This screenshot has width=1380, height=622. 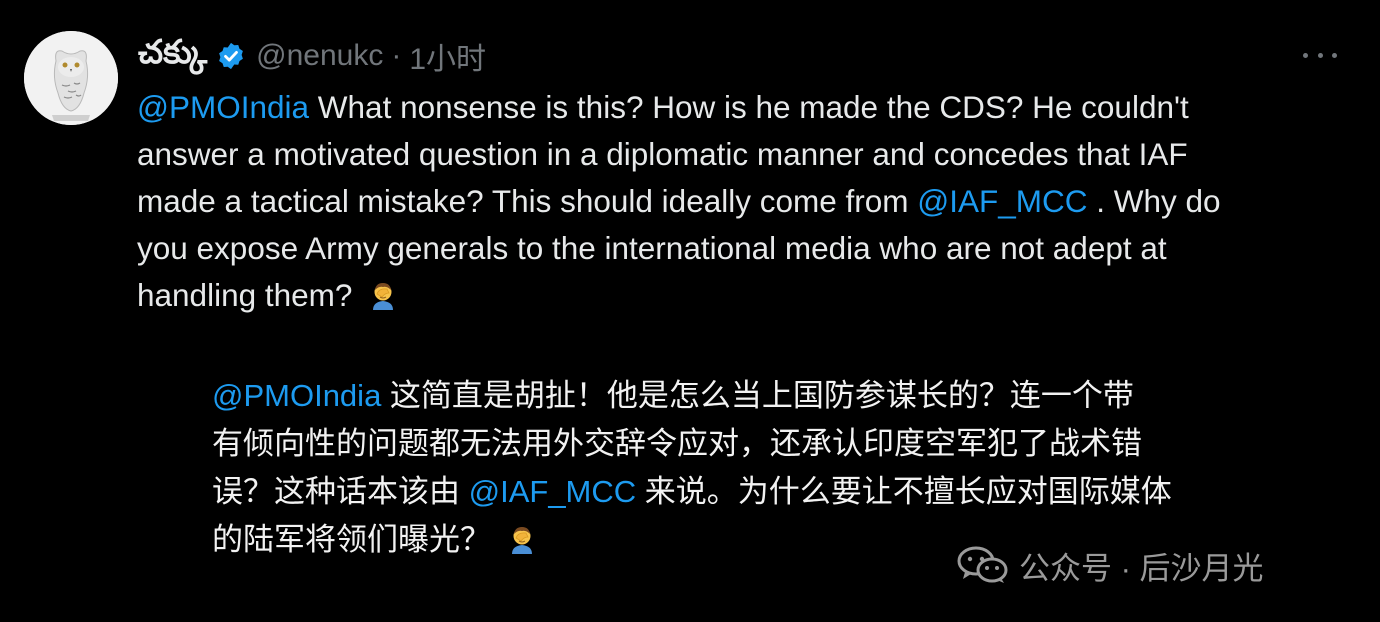 I want to click on translation-text-segment: 有倾向性的问题都无法用外交辞令应对，还承认印度空军犯了战术错, so click(x=677, y=443).